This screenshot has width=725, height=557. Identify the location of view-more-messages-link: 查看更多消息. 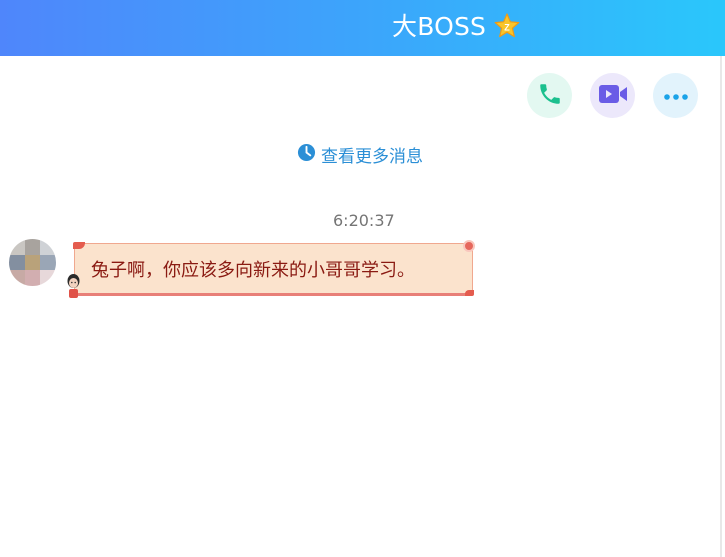
(360, 154).